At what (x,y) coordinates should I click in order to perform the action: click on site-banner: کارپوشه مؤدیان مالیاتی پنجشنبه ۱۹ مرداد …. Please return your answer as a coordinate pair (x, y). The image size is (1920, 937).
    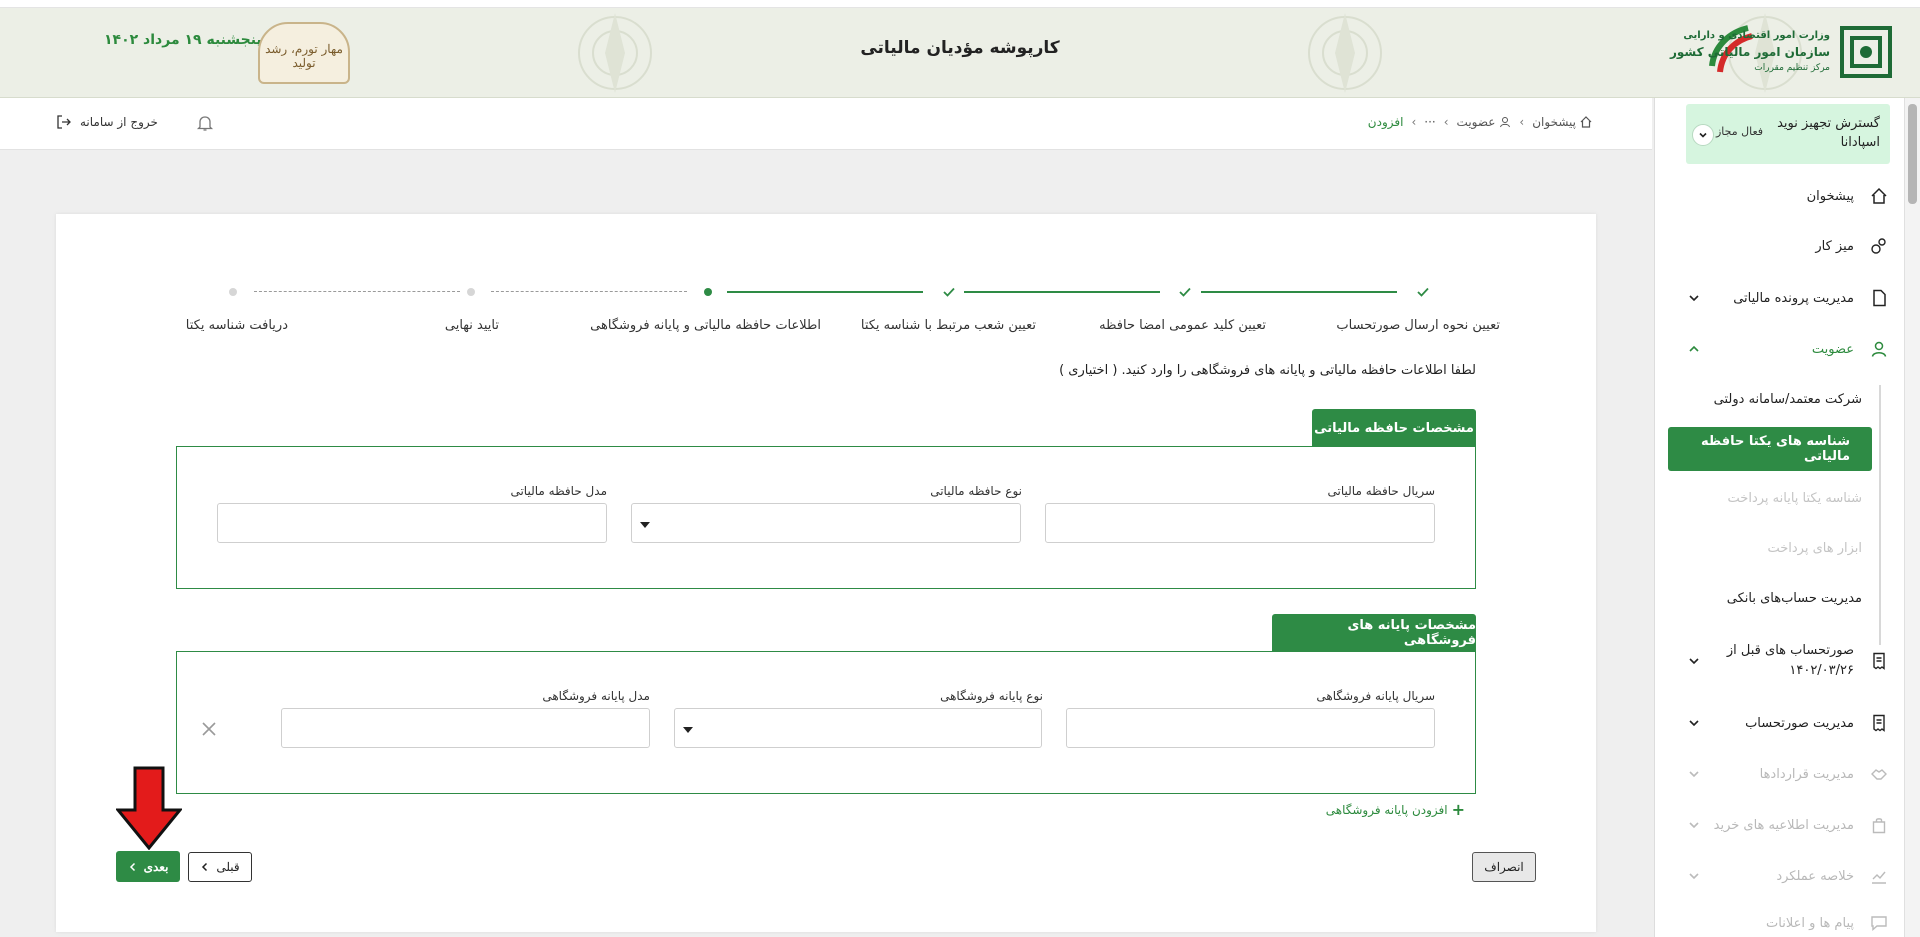
    Looking at the image, I should click on (960, 53).